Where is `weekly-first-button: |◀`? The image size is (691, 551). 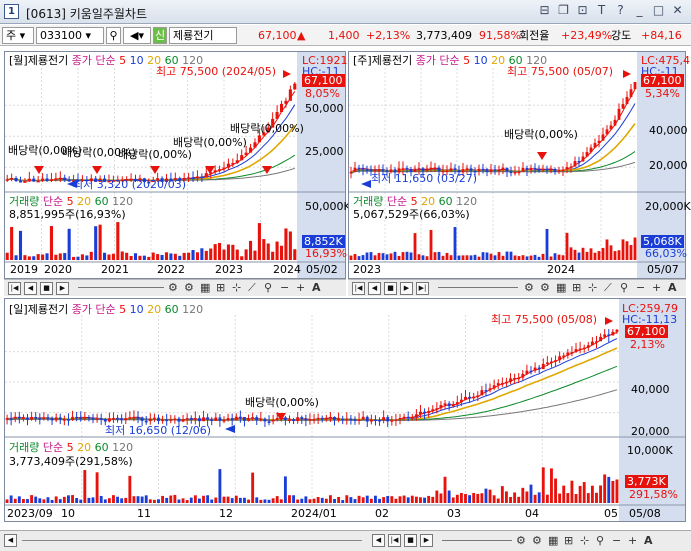
weekly-first-button: |◀ is located at coordinates (358, 288).